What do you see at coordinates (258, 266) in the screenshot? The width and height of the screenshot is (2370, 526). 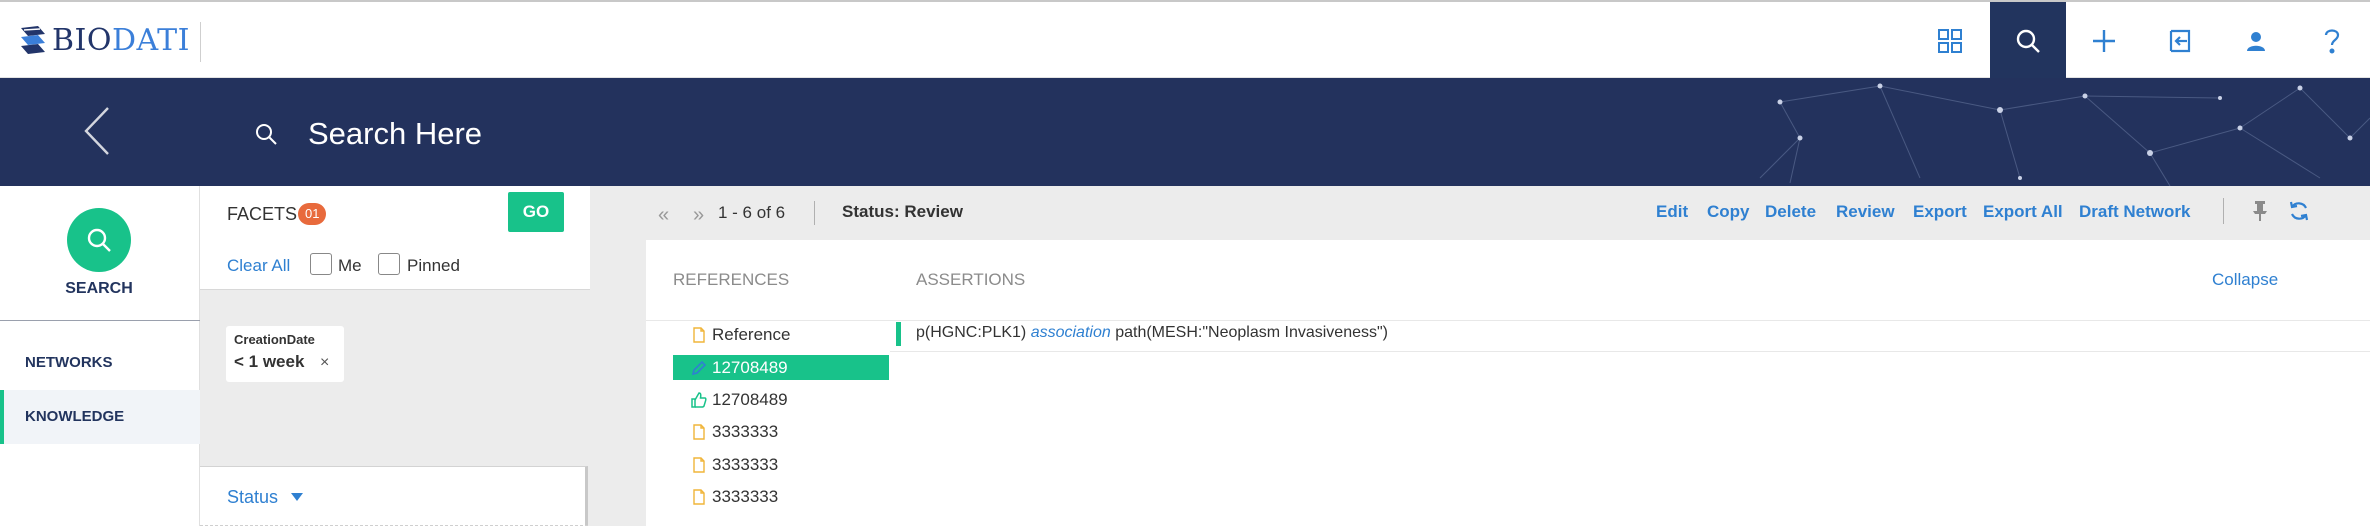 I see `clear-all-link: Clear All` at bounding box center [258, 266].